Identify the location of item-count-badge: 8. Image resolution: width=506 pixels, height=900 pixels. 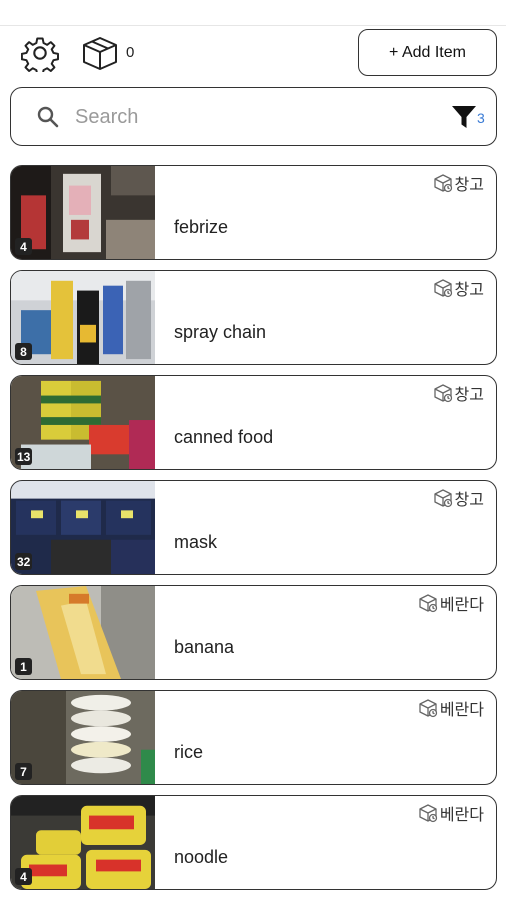
(23, 351).